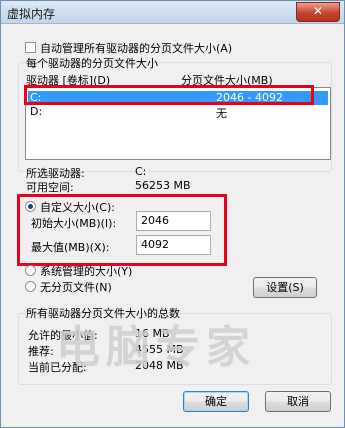 The width and height of the screenshot is (345, 428). I want to click on max-size-value: 4092, so click(155, 244).